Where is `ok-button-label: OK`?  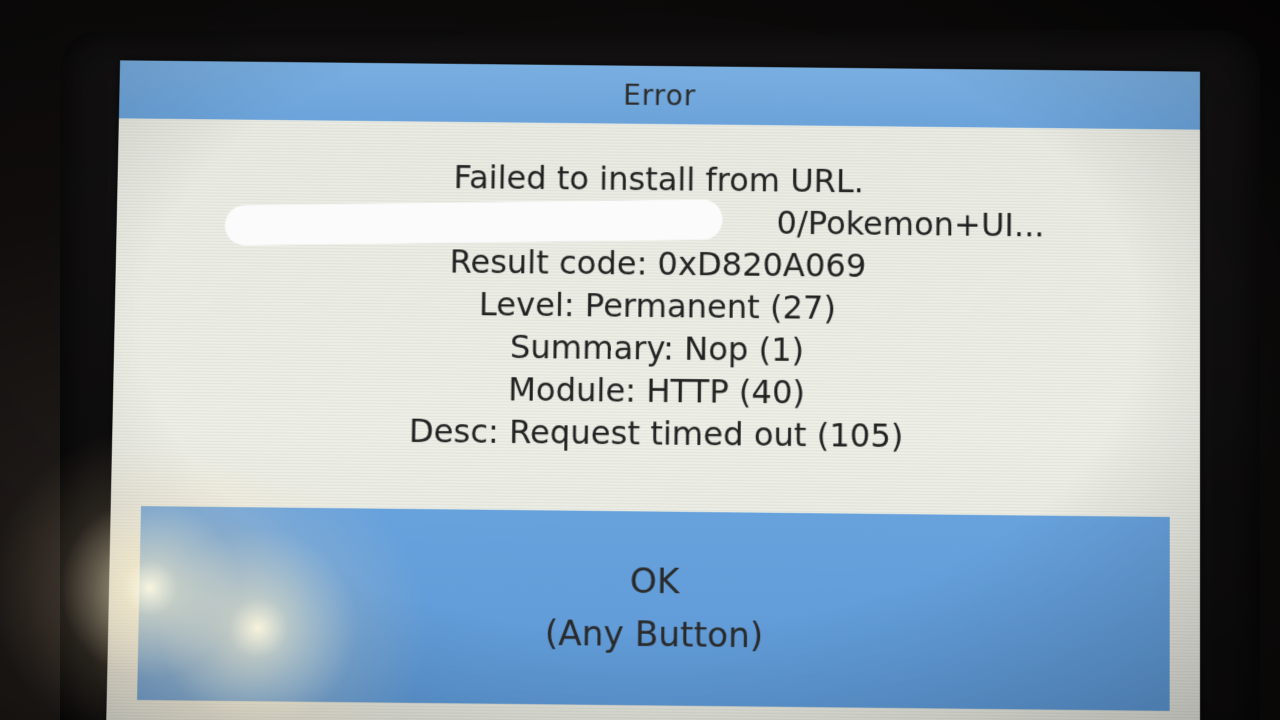 ok-button-label: OK is located at coordinates (654, 582).